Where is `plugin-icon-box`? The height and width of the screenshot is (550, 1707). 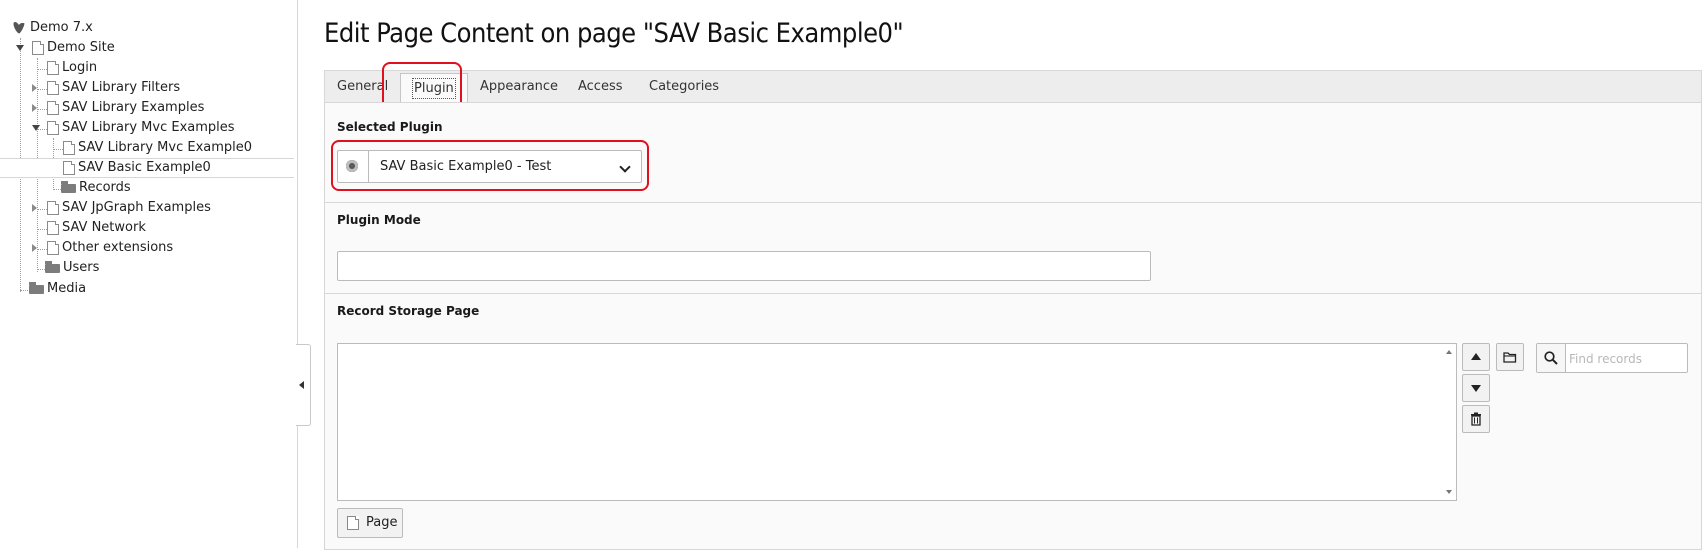 plugin-icon-box is located at coordinates (353, 166).